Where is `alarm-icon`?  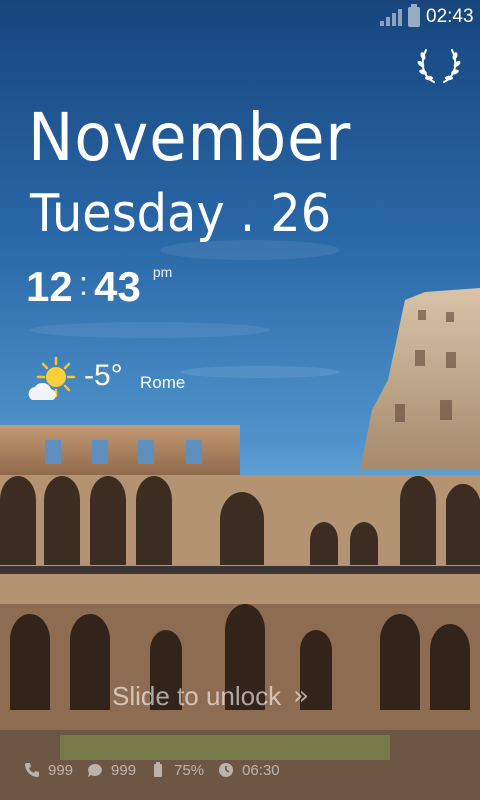
alarm-icon is located at coordinates (226, 770).